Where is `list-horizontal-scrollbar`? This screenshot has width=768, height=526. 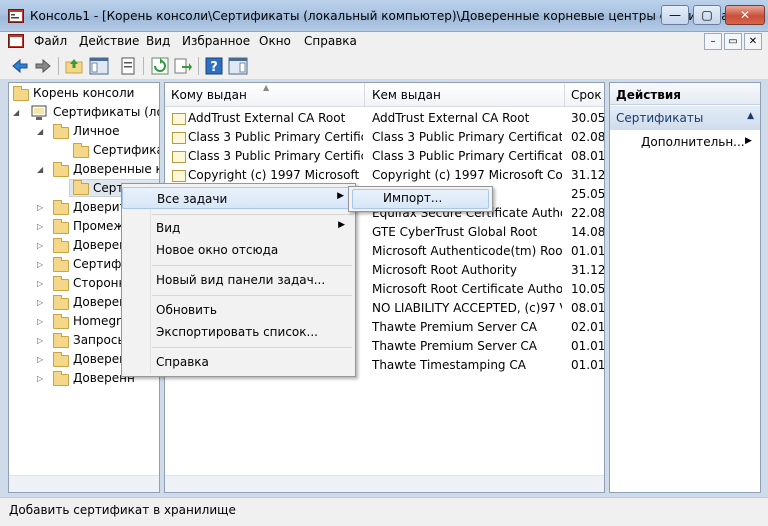
list-horizontal-scrollbar is located at coordinates (384, 483).